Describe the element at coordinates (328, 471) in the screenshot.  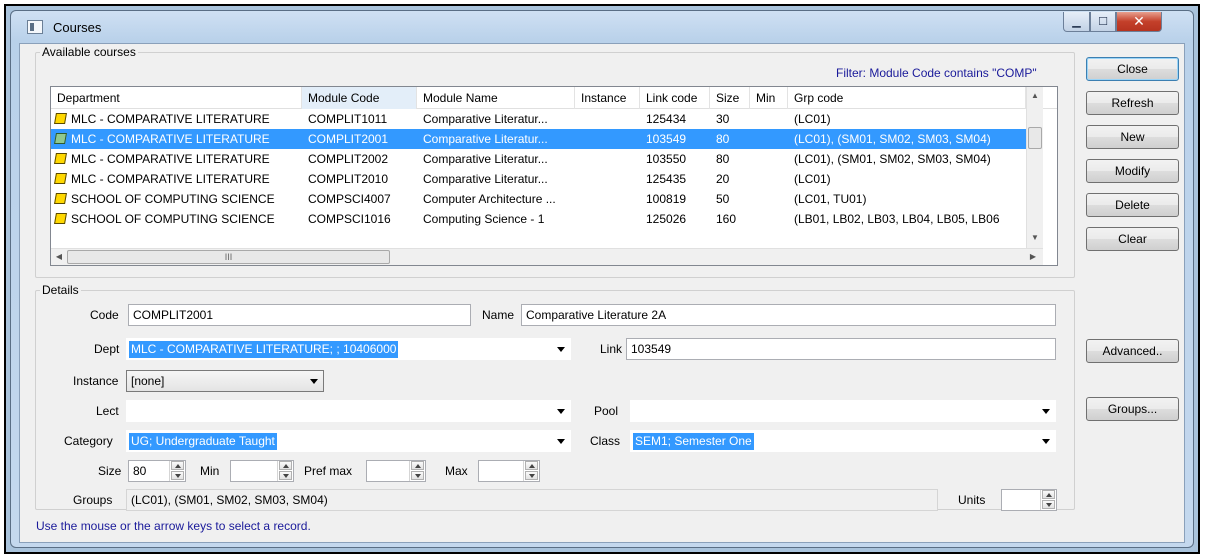
I see `prefmax-label: Pref max` at that location.